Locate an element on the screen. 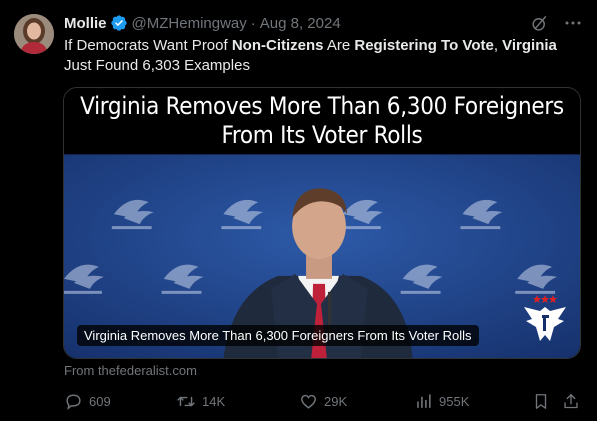  card-headline-line2: From Its Voter Rolls is located at coordinates (322, 135).